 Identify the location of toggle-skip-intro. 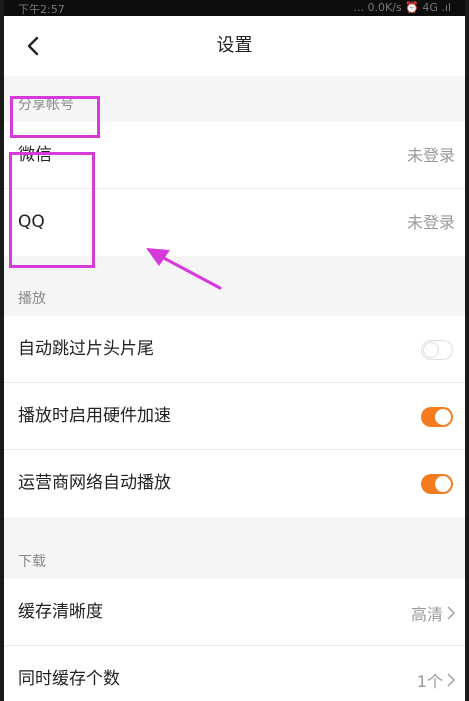
(437, 350).